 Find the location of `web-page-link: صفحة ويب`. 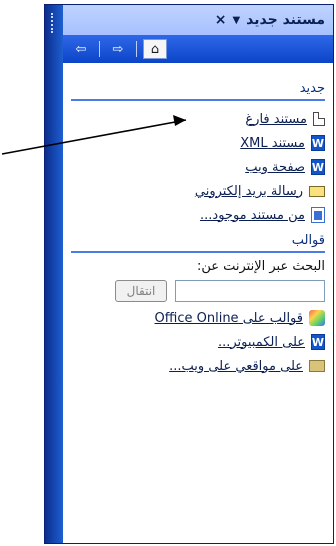

web-page-link: صفحة ويب is located at coordinates (275, 167).